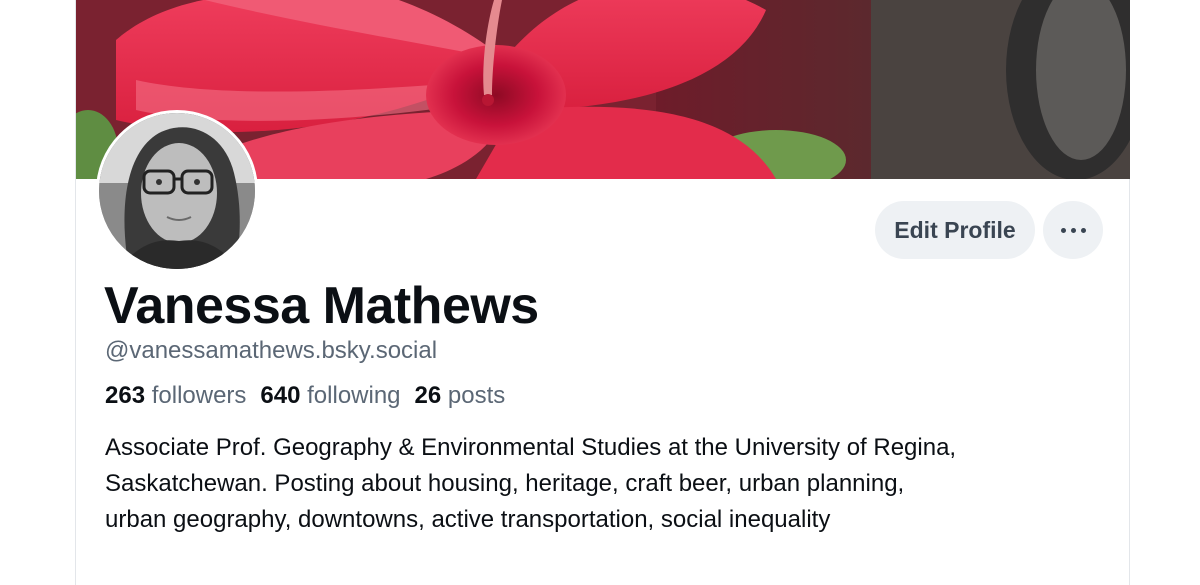  I want to click on display-name: Vanessa Mathews, so click(321, 306).